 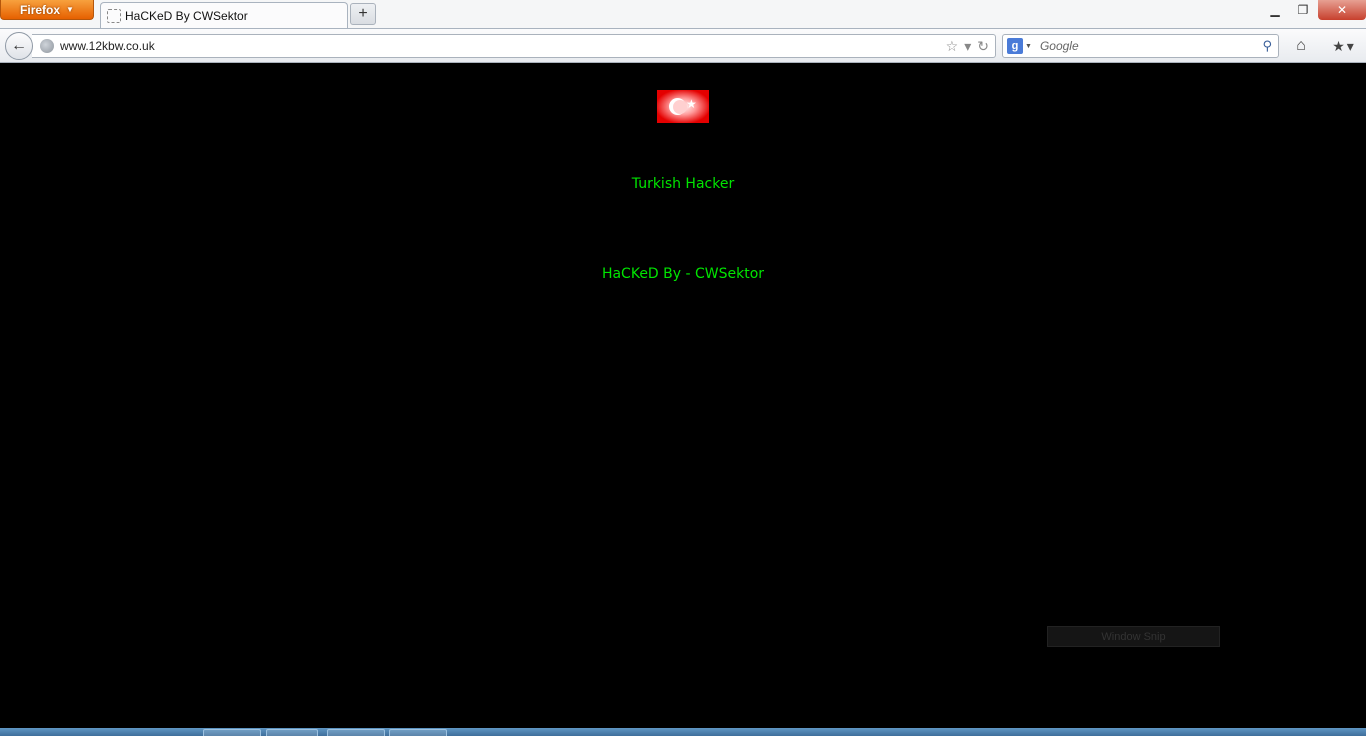 I want to click on engine-dropdown-icon: ▼, so click(x=1028, y=46).